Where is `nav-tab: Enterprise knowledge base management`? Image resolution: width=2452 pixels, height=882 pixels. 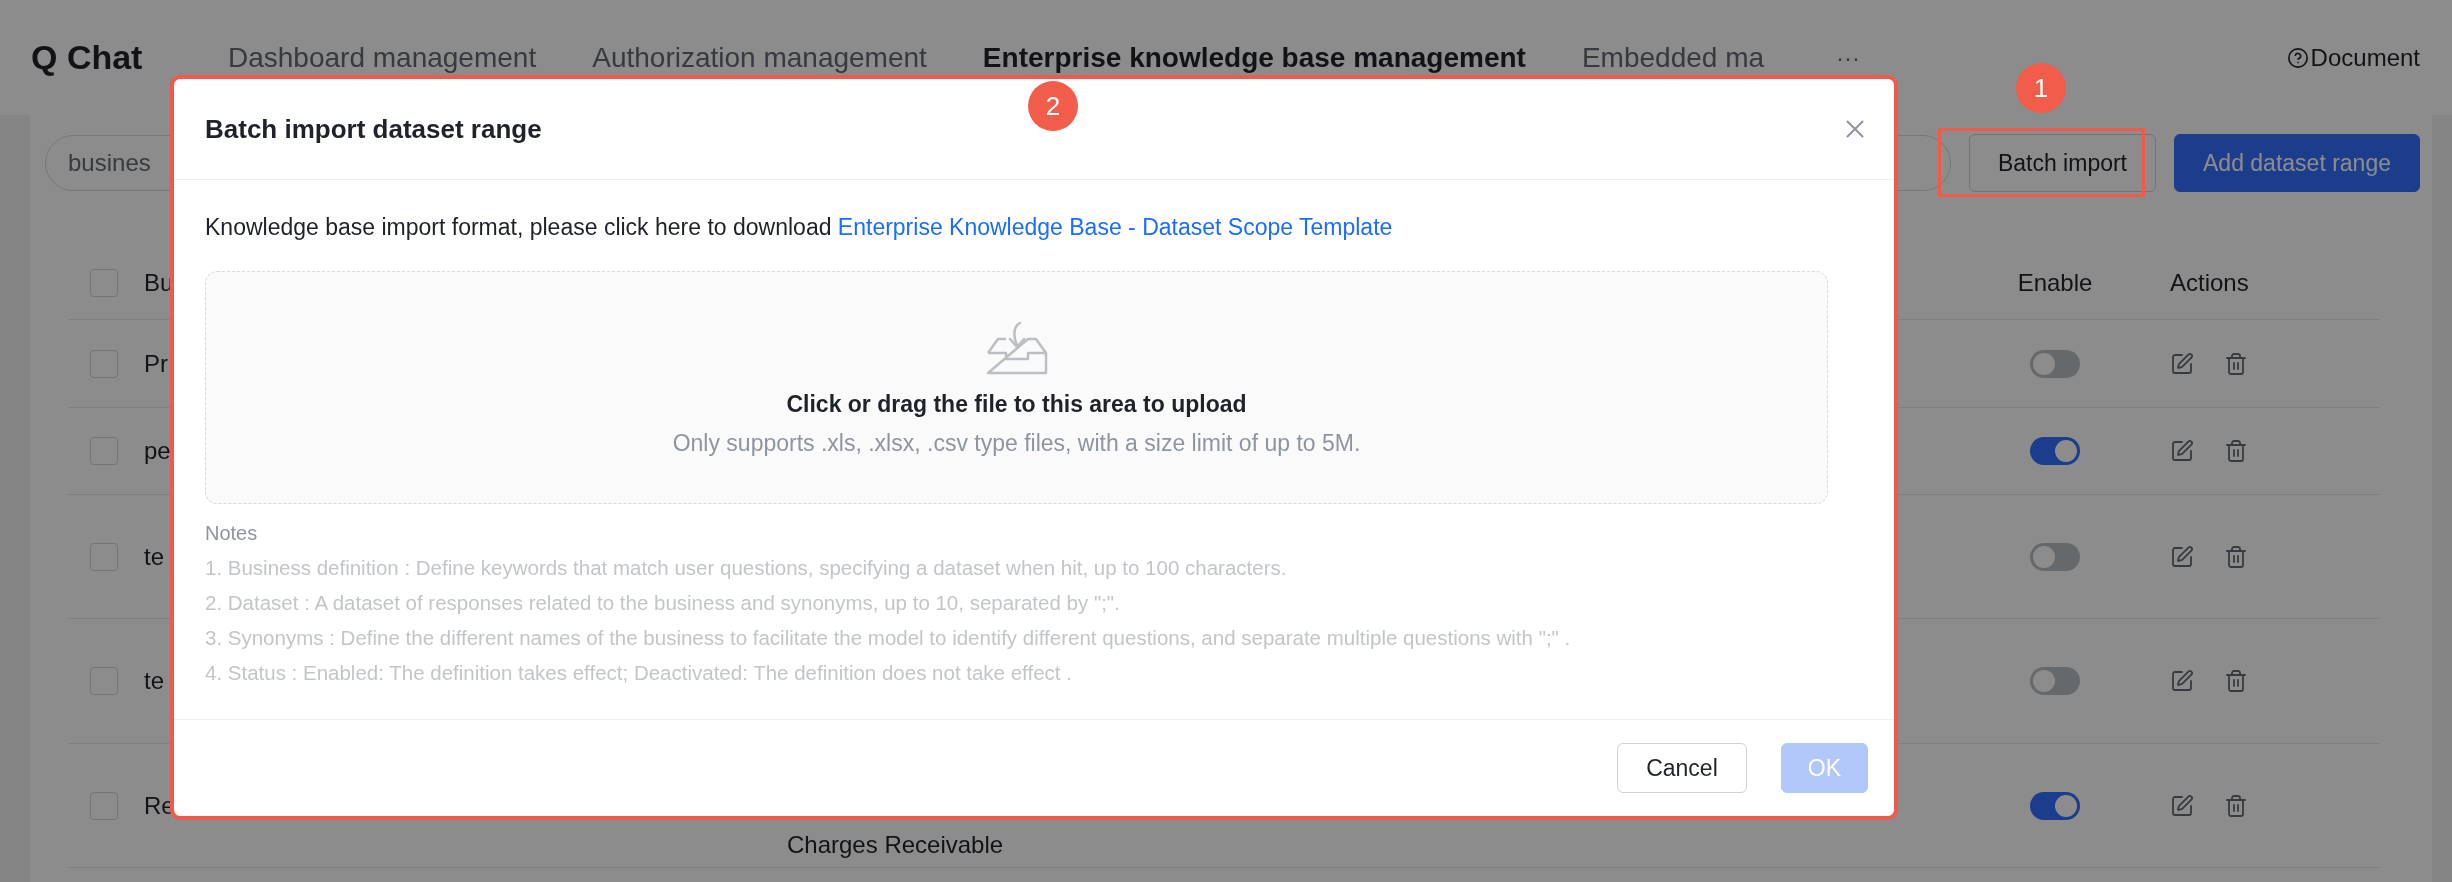
nav-tab: Enterprise knowledge base management is located at coordinates (1254, 57).